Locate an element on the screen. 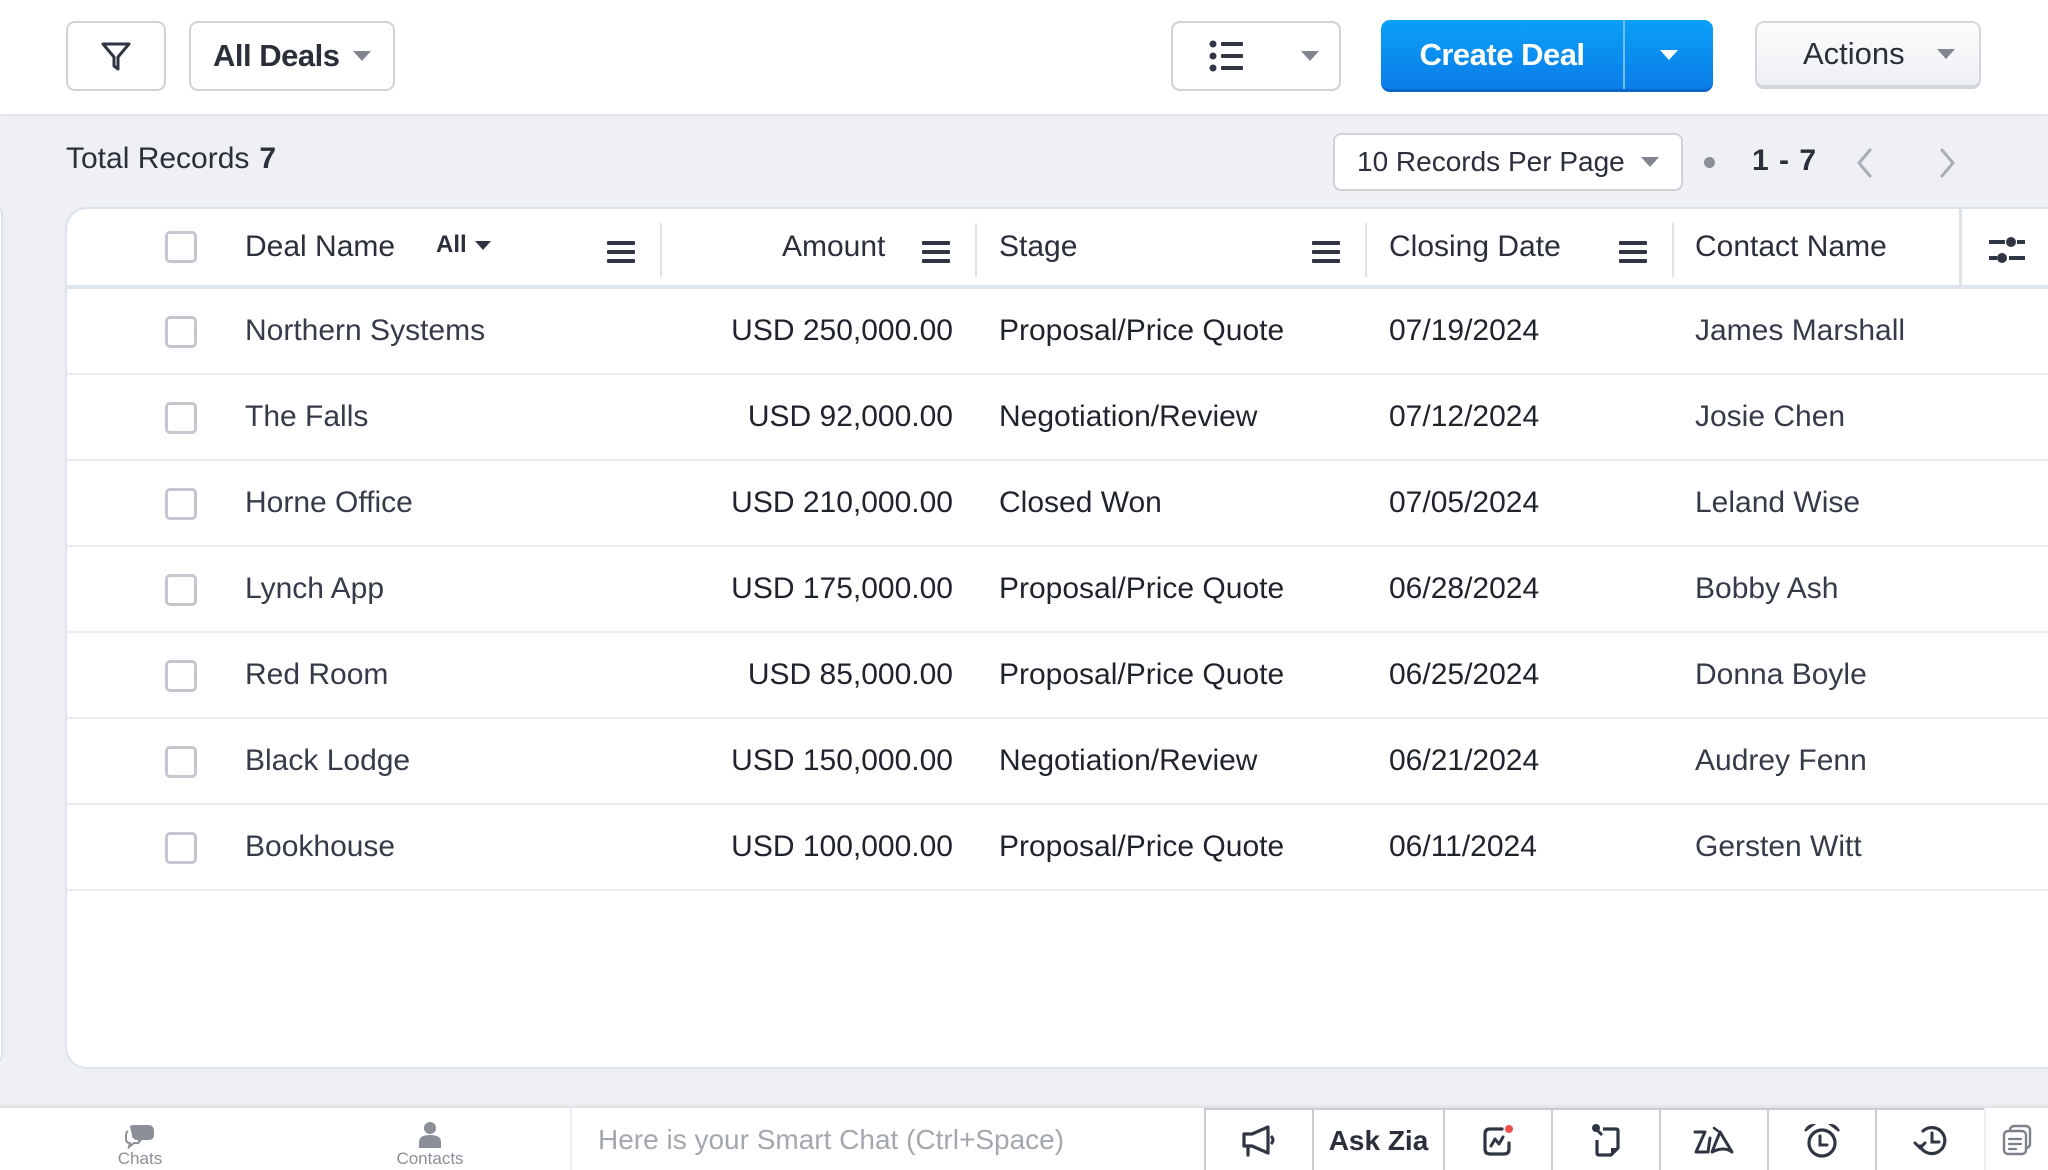  actions-button: Actions is located at coordinates (1868, 55).